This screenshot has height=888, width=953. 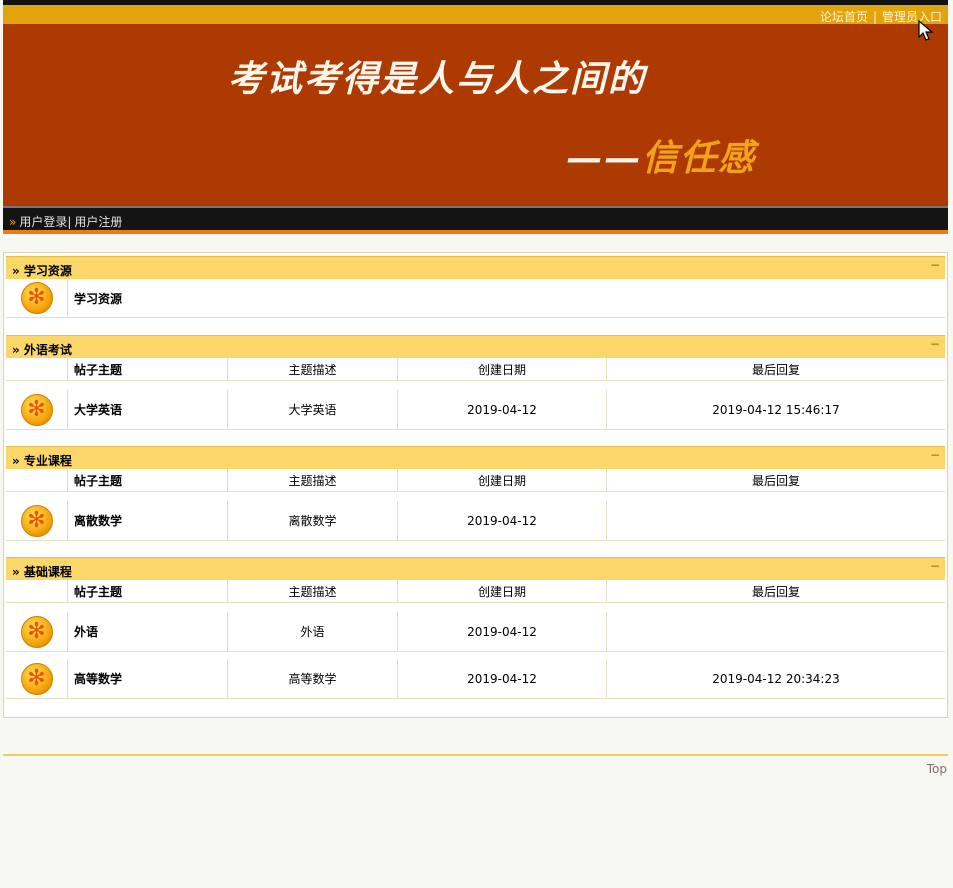 I want to click on desc-cell: 大学英语, so click(x=313, y=409).